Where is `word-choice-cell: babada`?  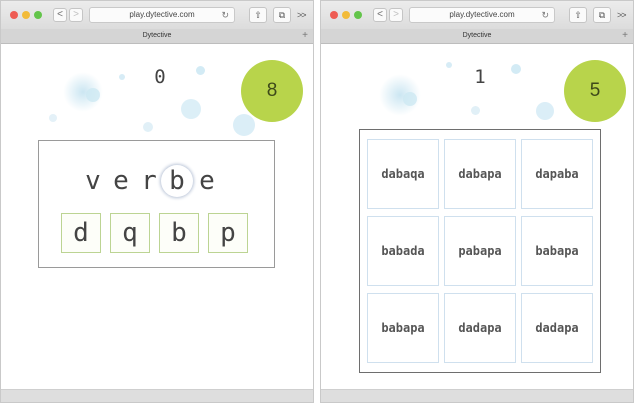
word-choice-cell: babada is located at coordinates (403, 251).